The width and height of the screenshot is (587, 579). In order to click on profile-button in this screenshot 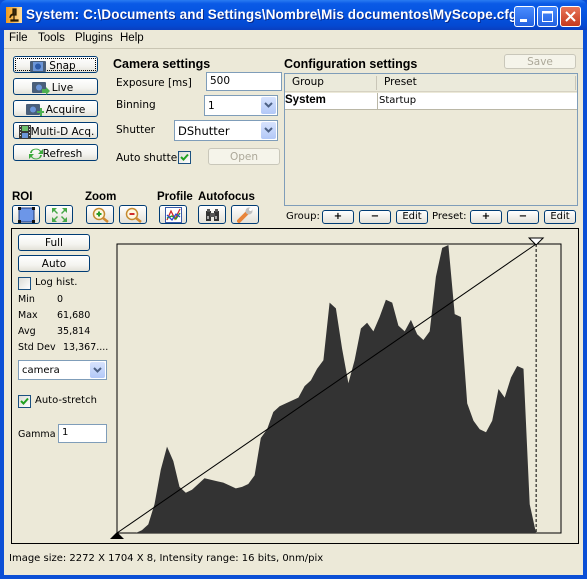, I will do `click(173, 214)`.